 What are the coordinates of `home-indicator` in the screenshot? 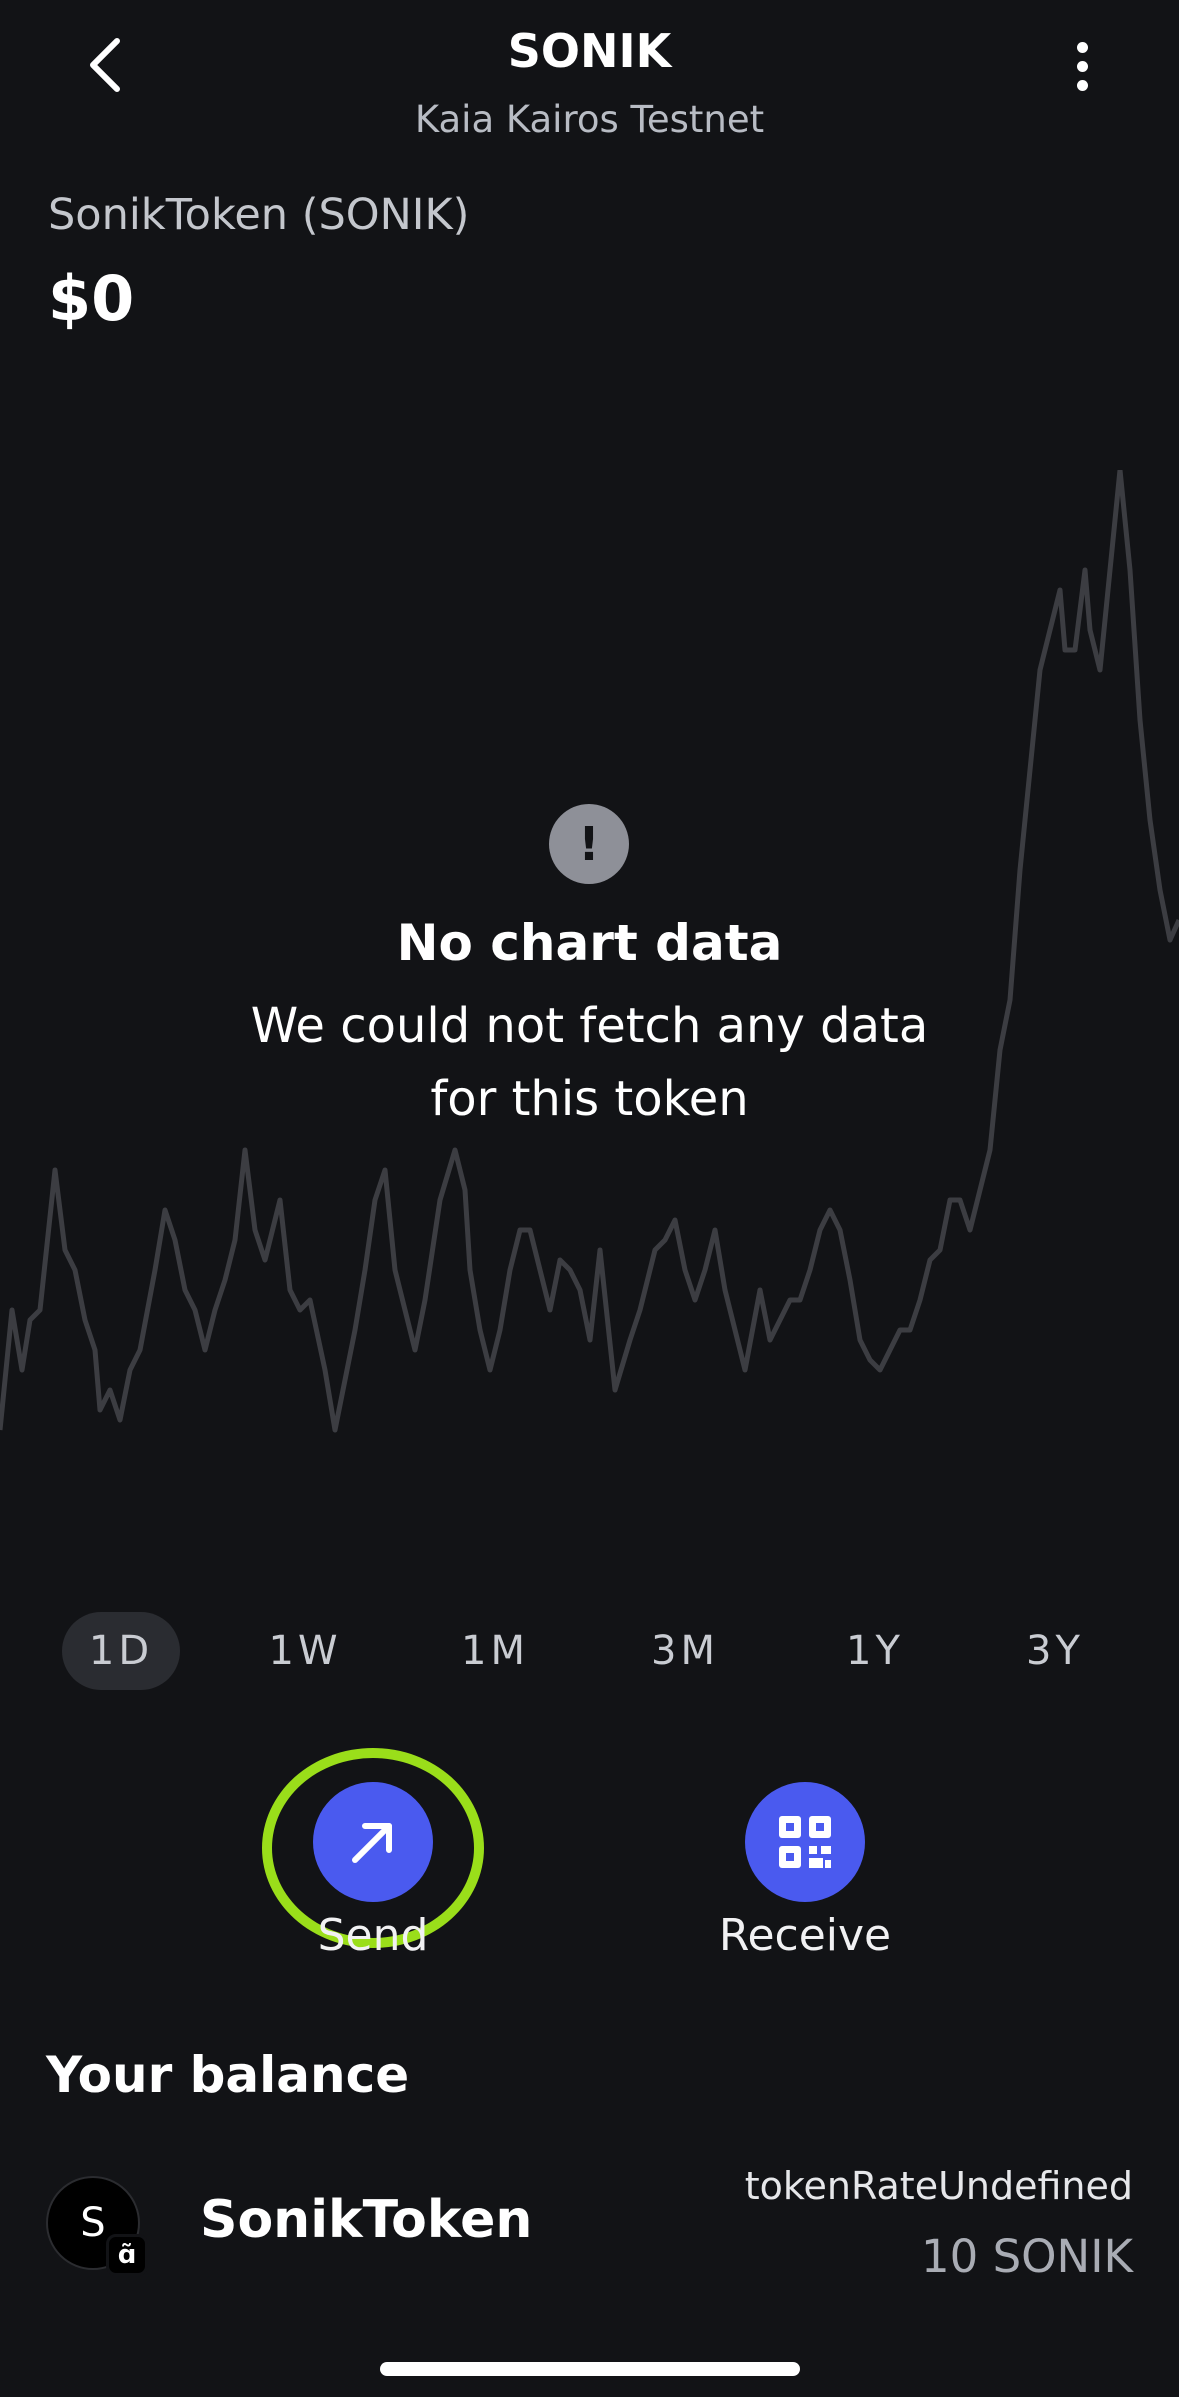 It's located at (590, 2369).